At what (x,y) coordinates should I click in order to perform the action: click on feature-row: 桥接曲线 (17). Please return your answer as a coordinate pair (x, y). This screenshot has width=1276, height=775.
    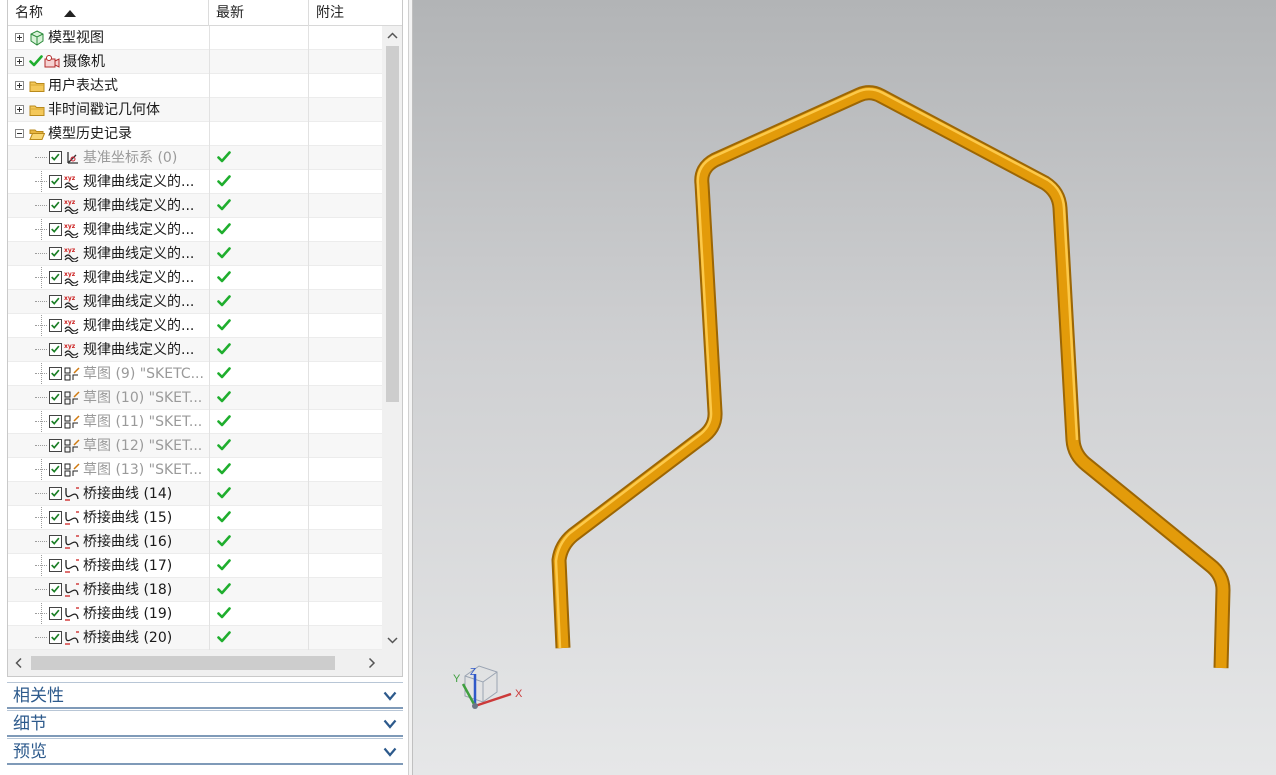
    Looking at the image, I should click on (195, 566).